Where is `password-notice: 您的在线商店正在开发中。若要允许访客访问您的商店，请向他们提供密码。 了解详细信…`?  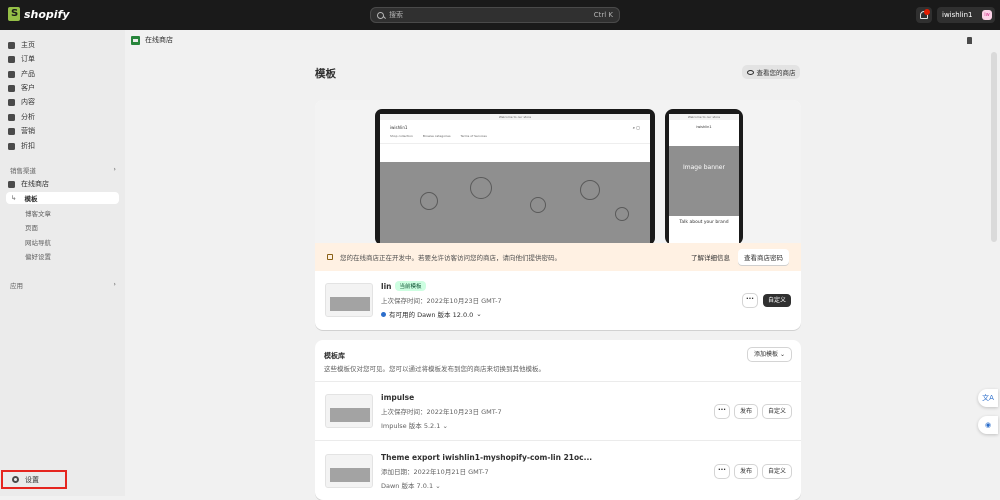 password-notice: 您的在线商店正在开发中。若要允许访客访问您的商店，请向他们提供密码。 了解详细信… is located at coordinates (558, 257).